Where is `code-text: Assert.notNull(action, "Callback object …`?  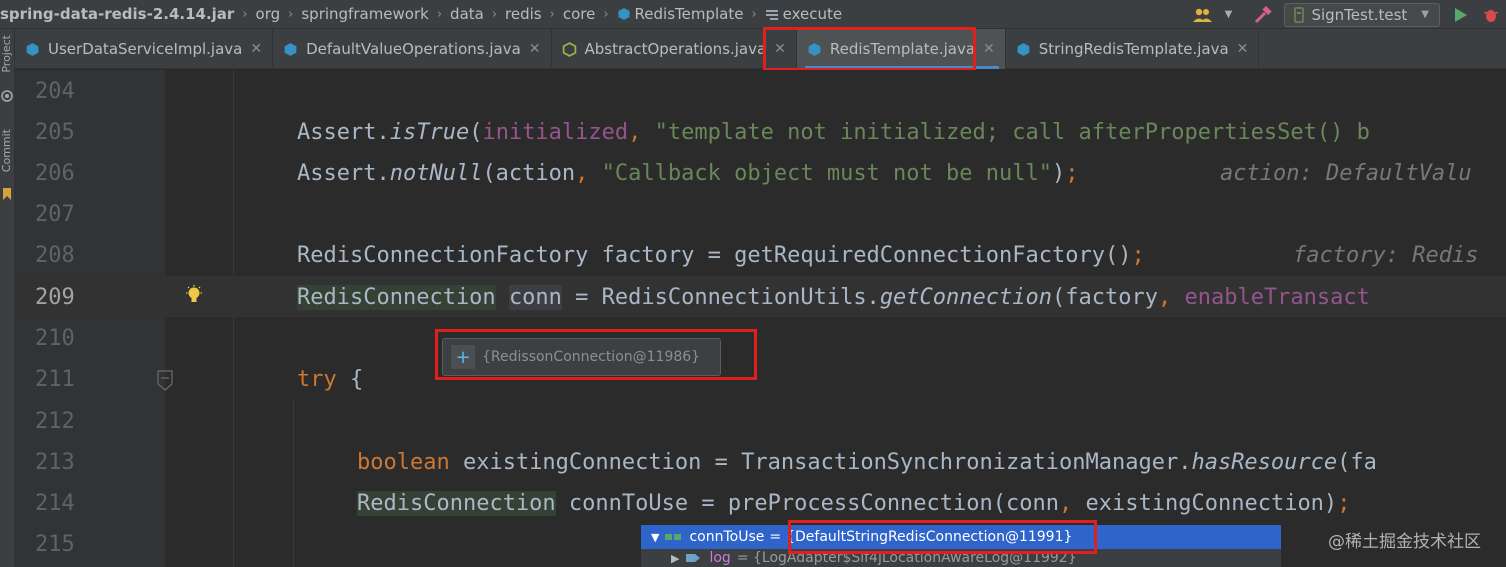 code-text: Assert.notNull(action, "Callback object … is located at coordinates (688, 173).